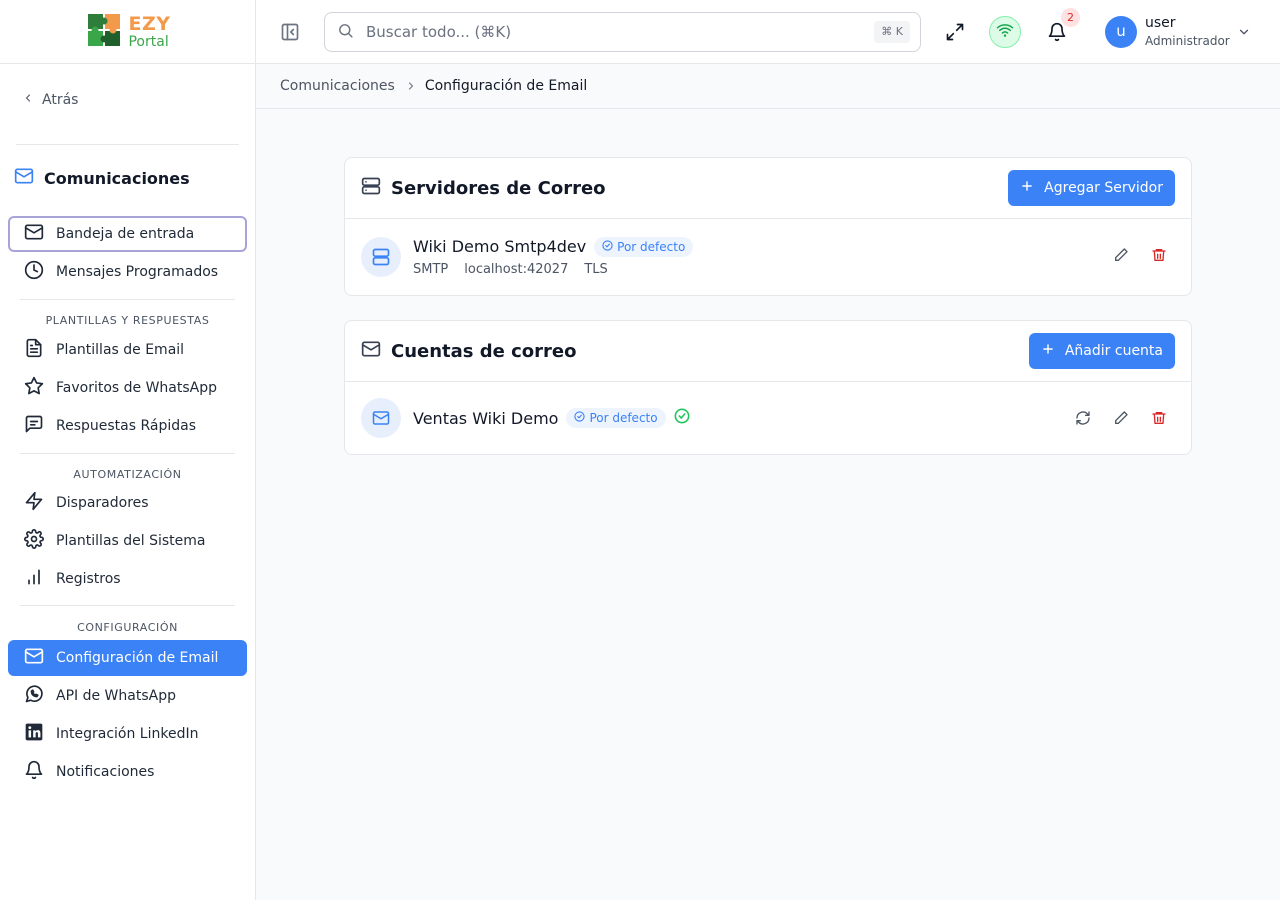  I want to click on card-title: Servidores de Correo, so click(498, 188).